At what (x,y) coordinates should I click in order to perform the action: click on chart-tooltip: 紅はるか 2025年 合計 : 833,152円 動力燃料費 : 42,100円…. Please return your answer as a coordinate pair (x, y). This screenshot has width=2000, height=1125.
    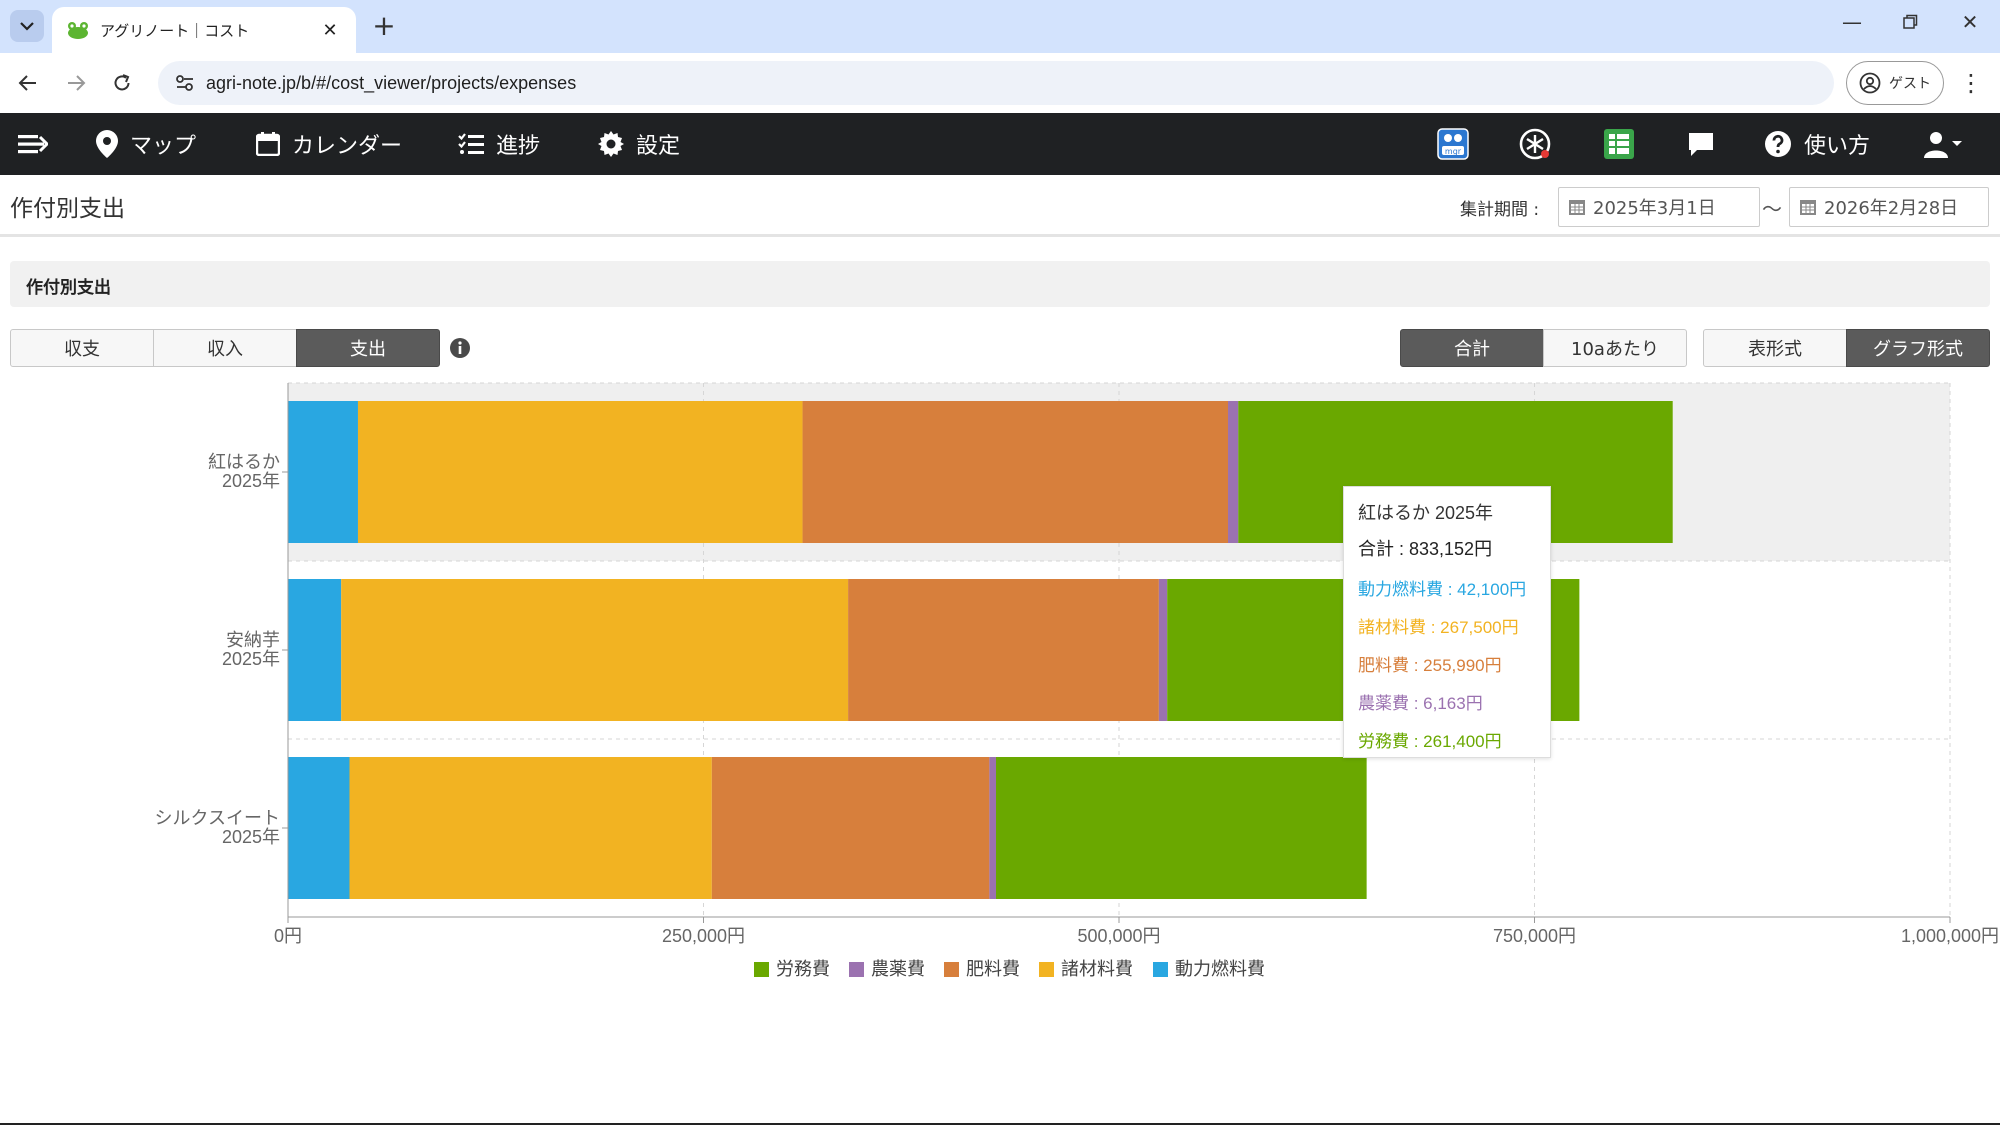
    Looking at the image, I should click on (1447, 622).